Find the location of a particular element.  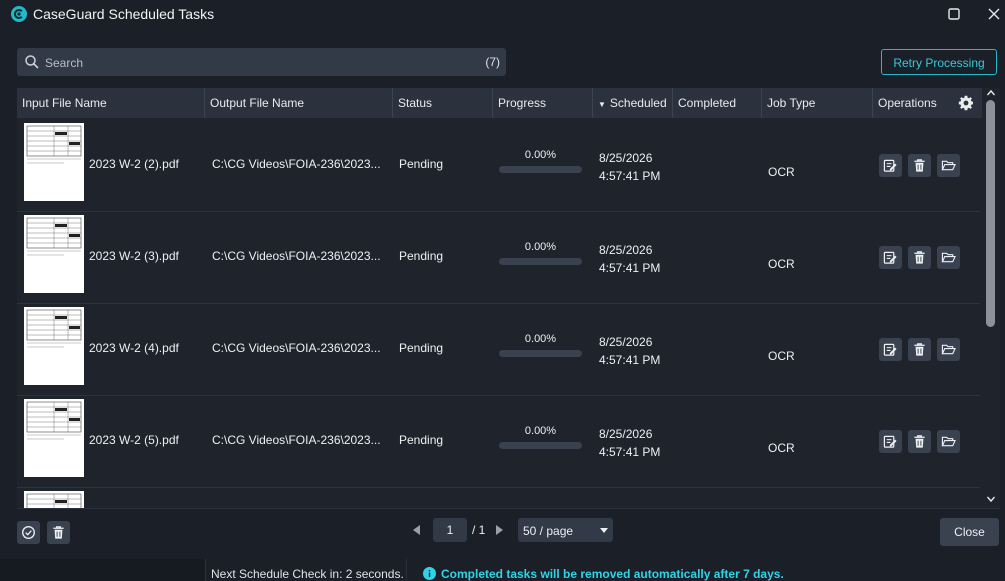

page-size-select: 50 / page is located at coordinates (565, 530).